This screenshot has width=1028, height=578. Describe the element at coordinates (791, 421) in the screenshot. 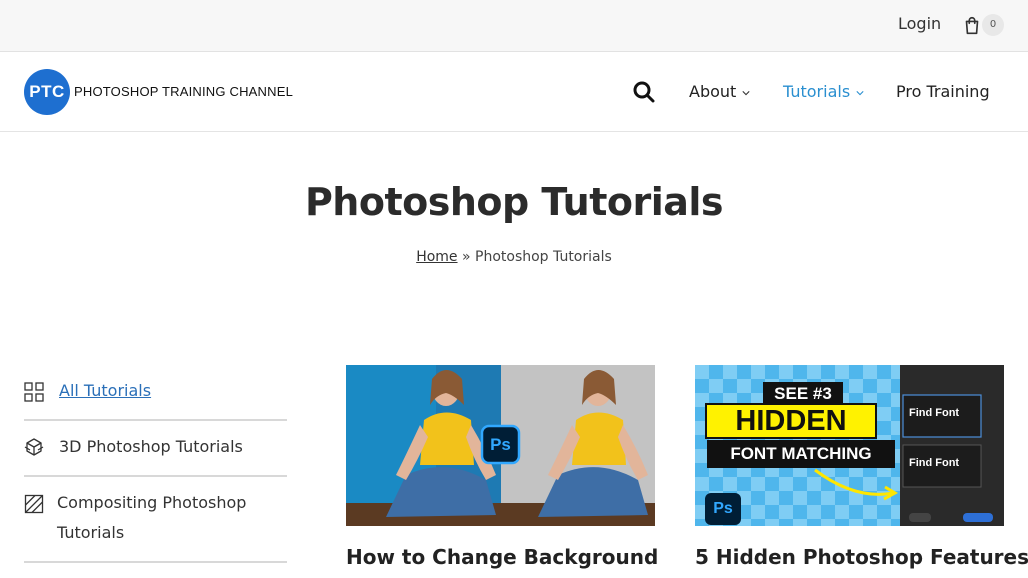

I see `thumb-banner-hidden: HIDDEN` at that location.